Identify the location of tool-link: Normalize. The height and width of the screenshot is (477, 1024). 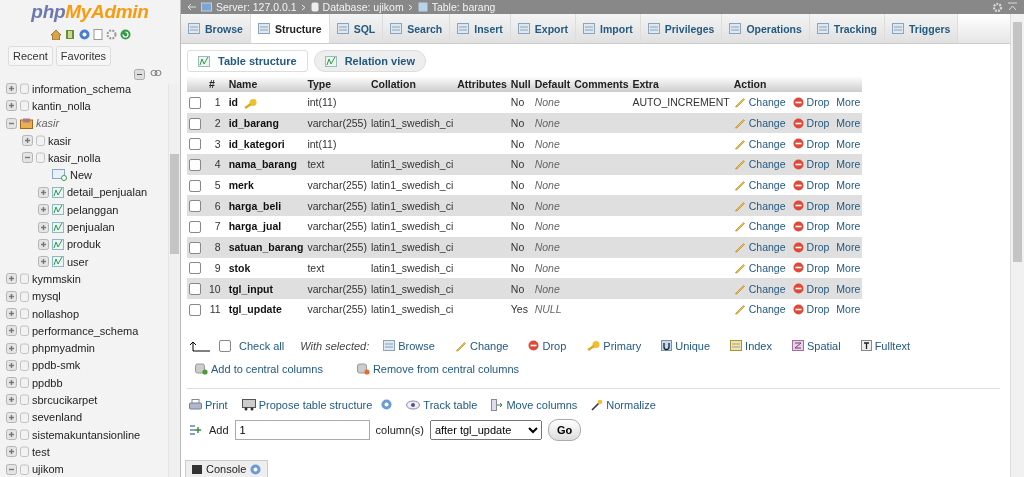
(623, 404).